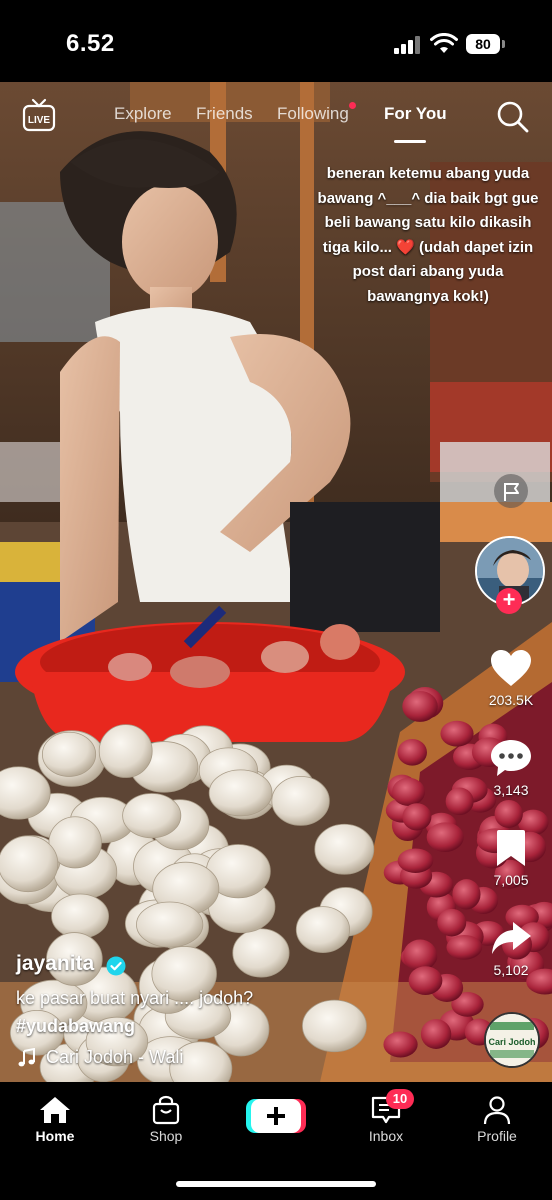  Describe the element at coordinates (276, 1184) in the screenshot. I see `home-indicator` at that location.